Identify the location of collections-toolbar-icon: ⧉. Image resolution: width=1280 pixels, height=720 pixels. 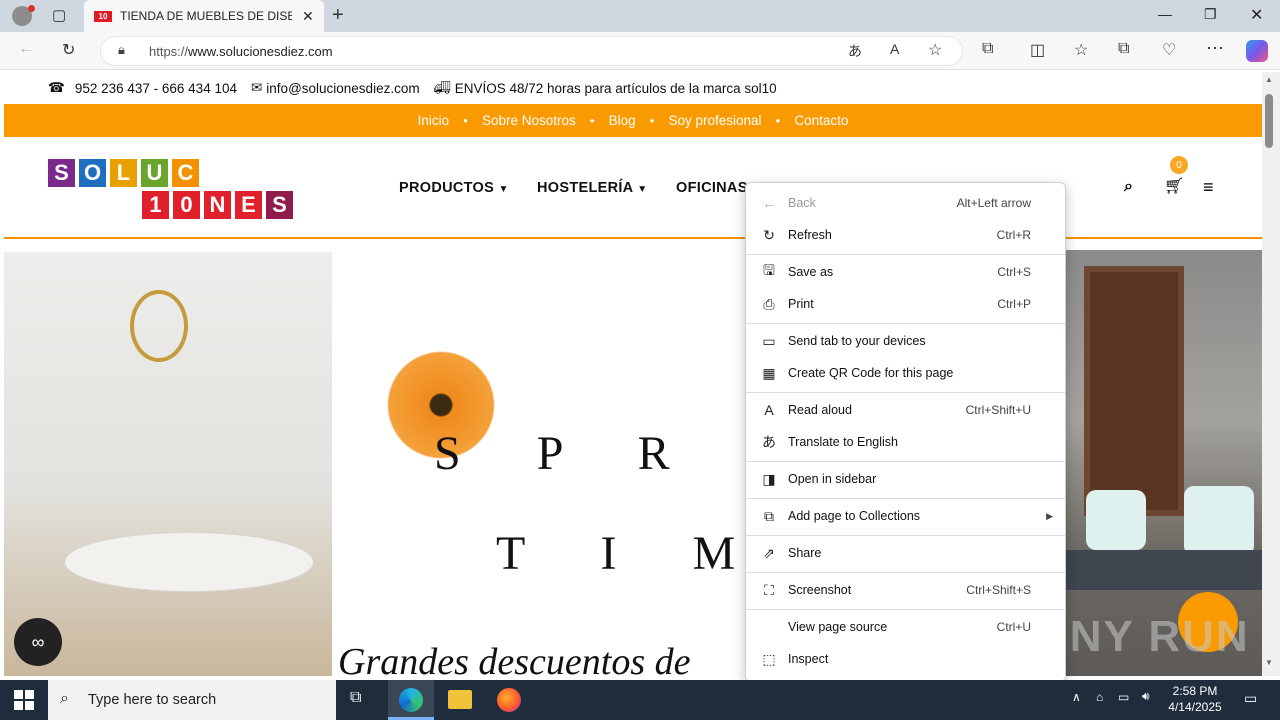
(1123, 49).